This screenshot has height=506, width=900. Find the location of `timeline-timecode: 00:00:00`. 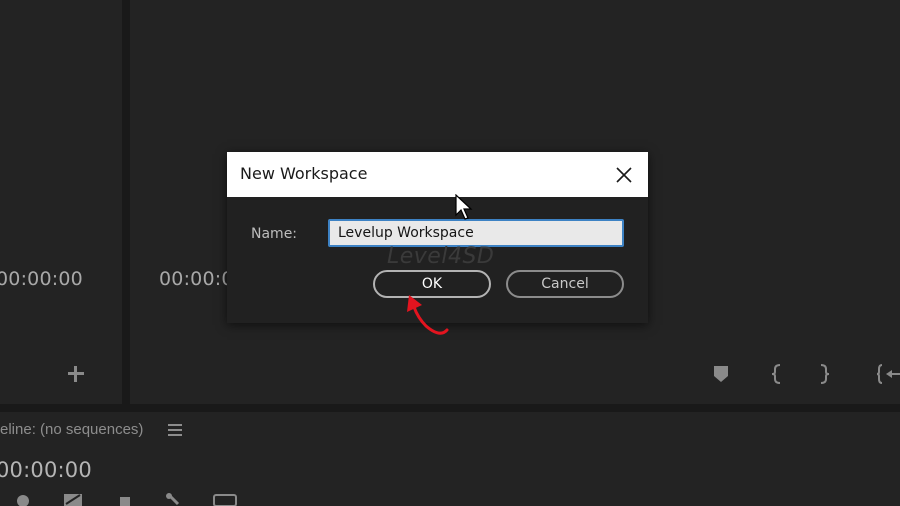

timeline-timecode: 00:00:00 is located at coordinates (46, 470).